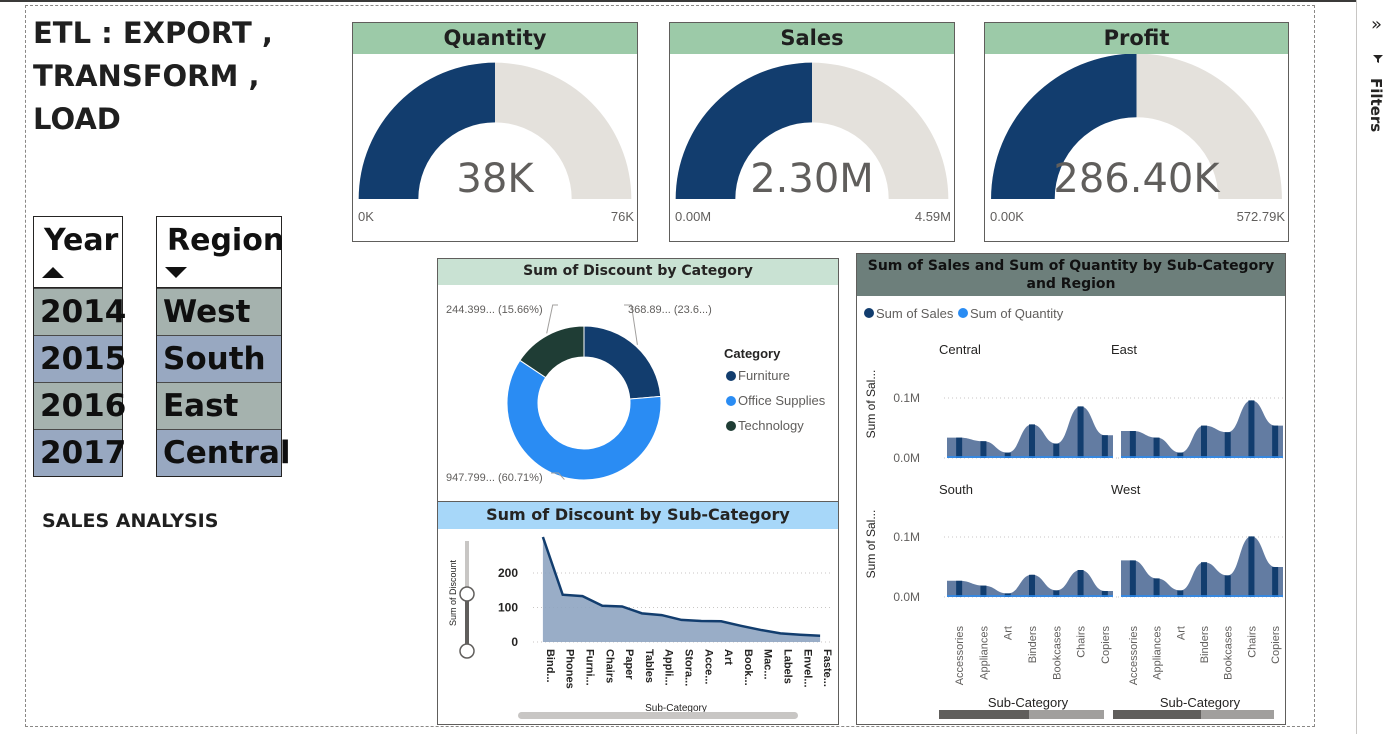  Describe the element at coordinates (219, 358) in the screenshot. I see `slicer-item-region: South` at that location.